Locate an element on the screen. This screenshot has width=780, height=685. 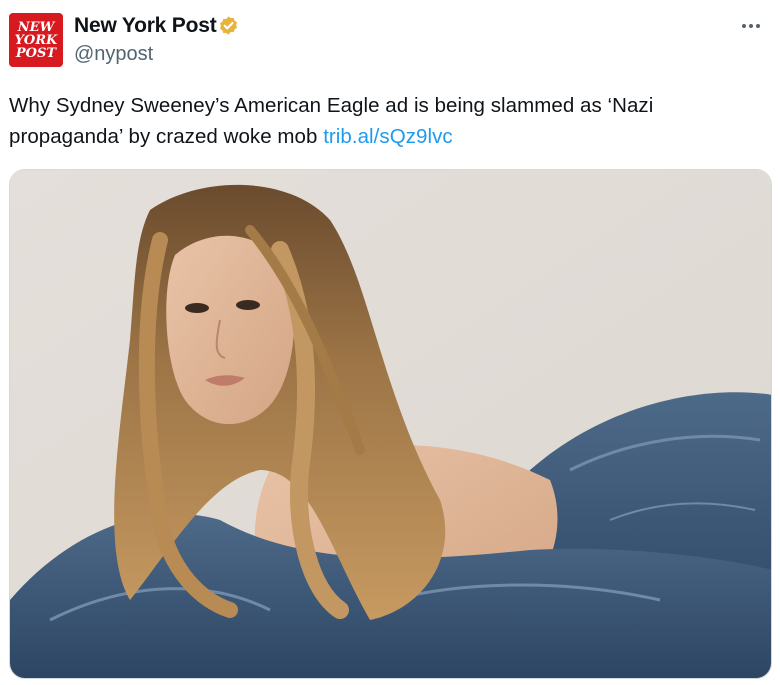
svg-text: POST is located at coordinates (36, 53).